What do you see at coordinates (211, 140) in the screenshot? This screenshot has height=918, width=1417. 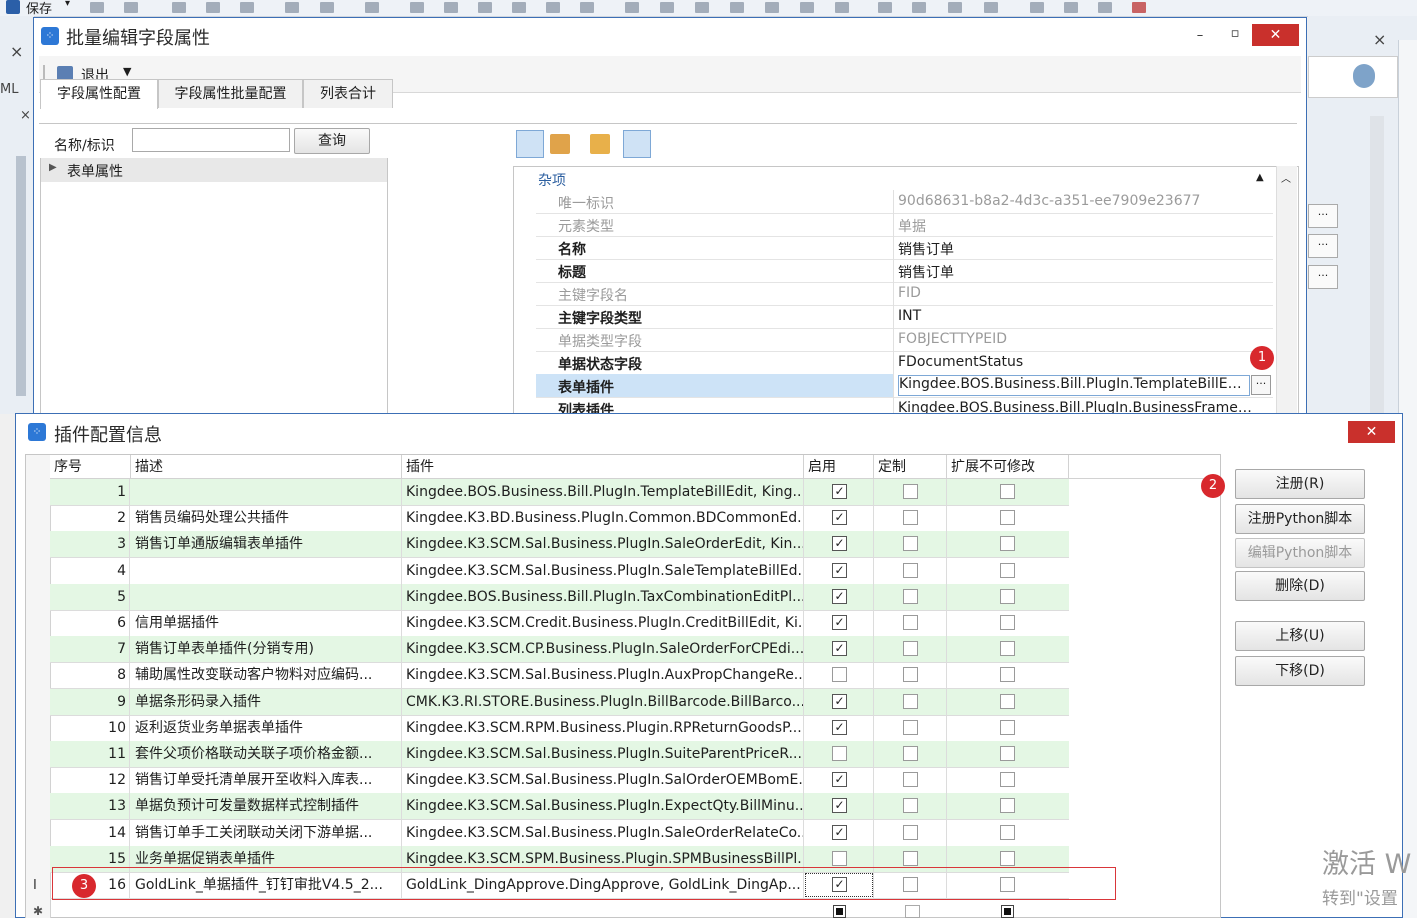 I see `search-input` at bounding box center [211, 140].